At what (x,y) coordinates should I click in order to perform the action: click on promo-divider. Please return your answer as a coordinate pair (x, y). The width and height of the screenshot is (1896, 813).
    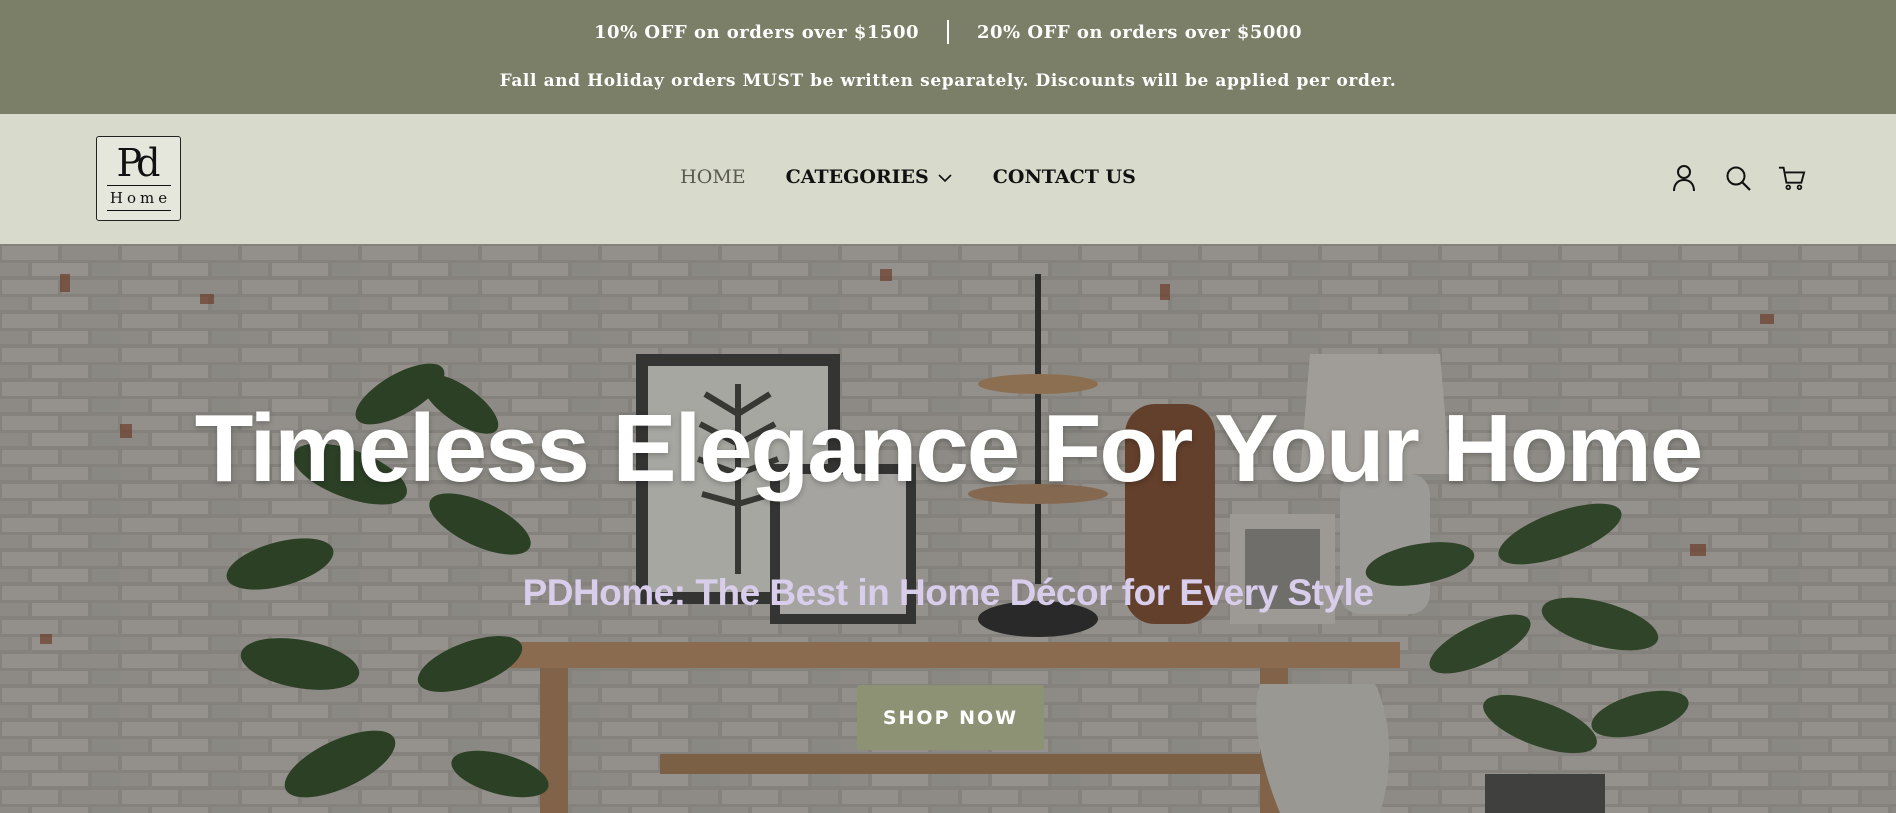
    Looking at the image, I should click on (948, 32).